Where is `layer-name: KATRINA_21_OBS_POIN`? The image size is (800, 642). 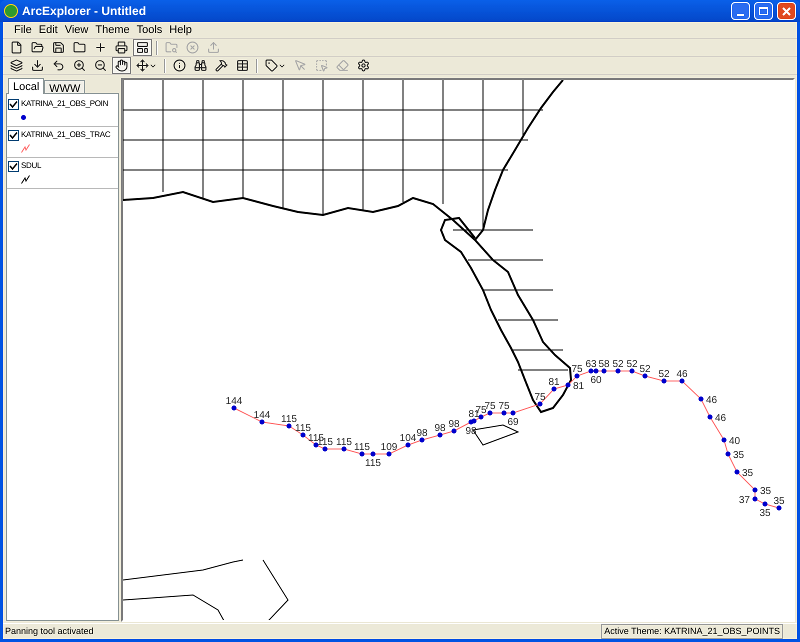
layer-name: KATRINA_21_OBS_POIN is located at coordinates (64, 104).